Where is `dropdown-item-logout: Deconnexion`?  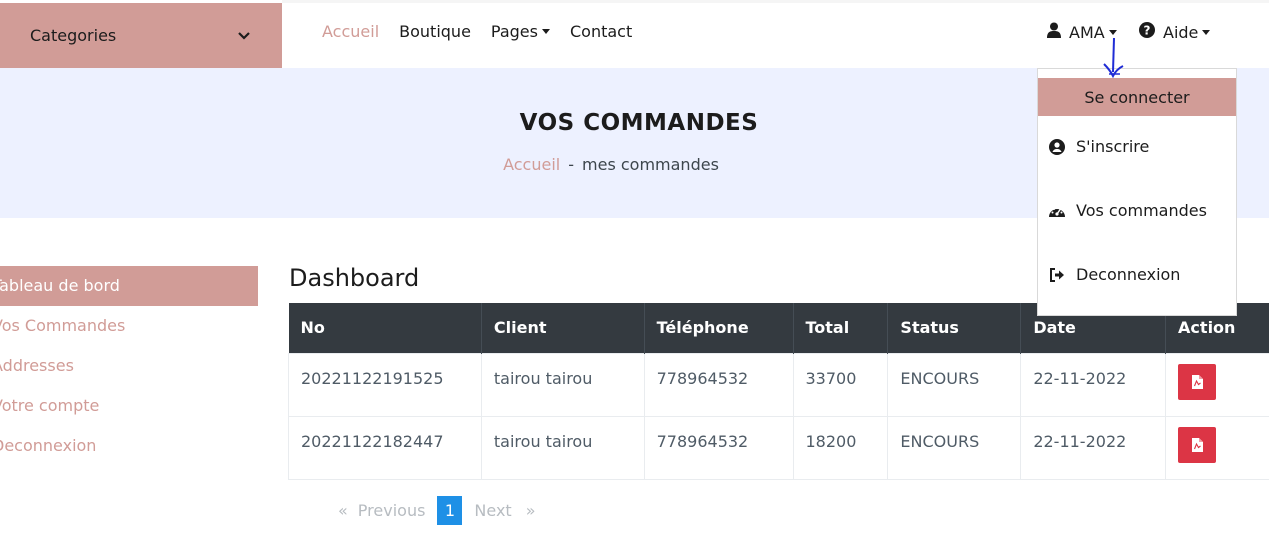
dropdown-item-logout: Deconnexion is located at coordinates (1114, 274).